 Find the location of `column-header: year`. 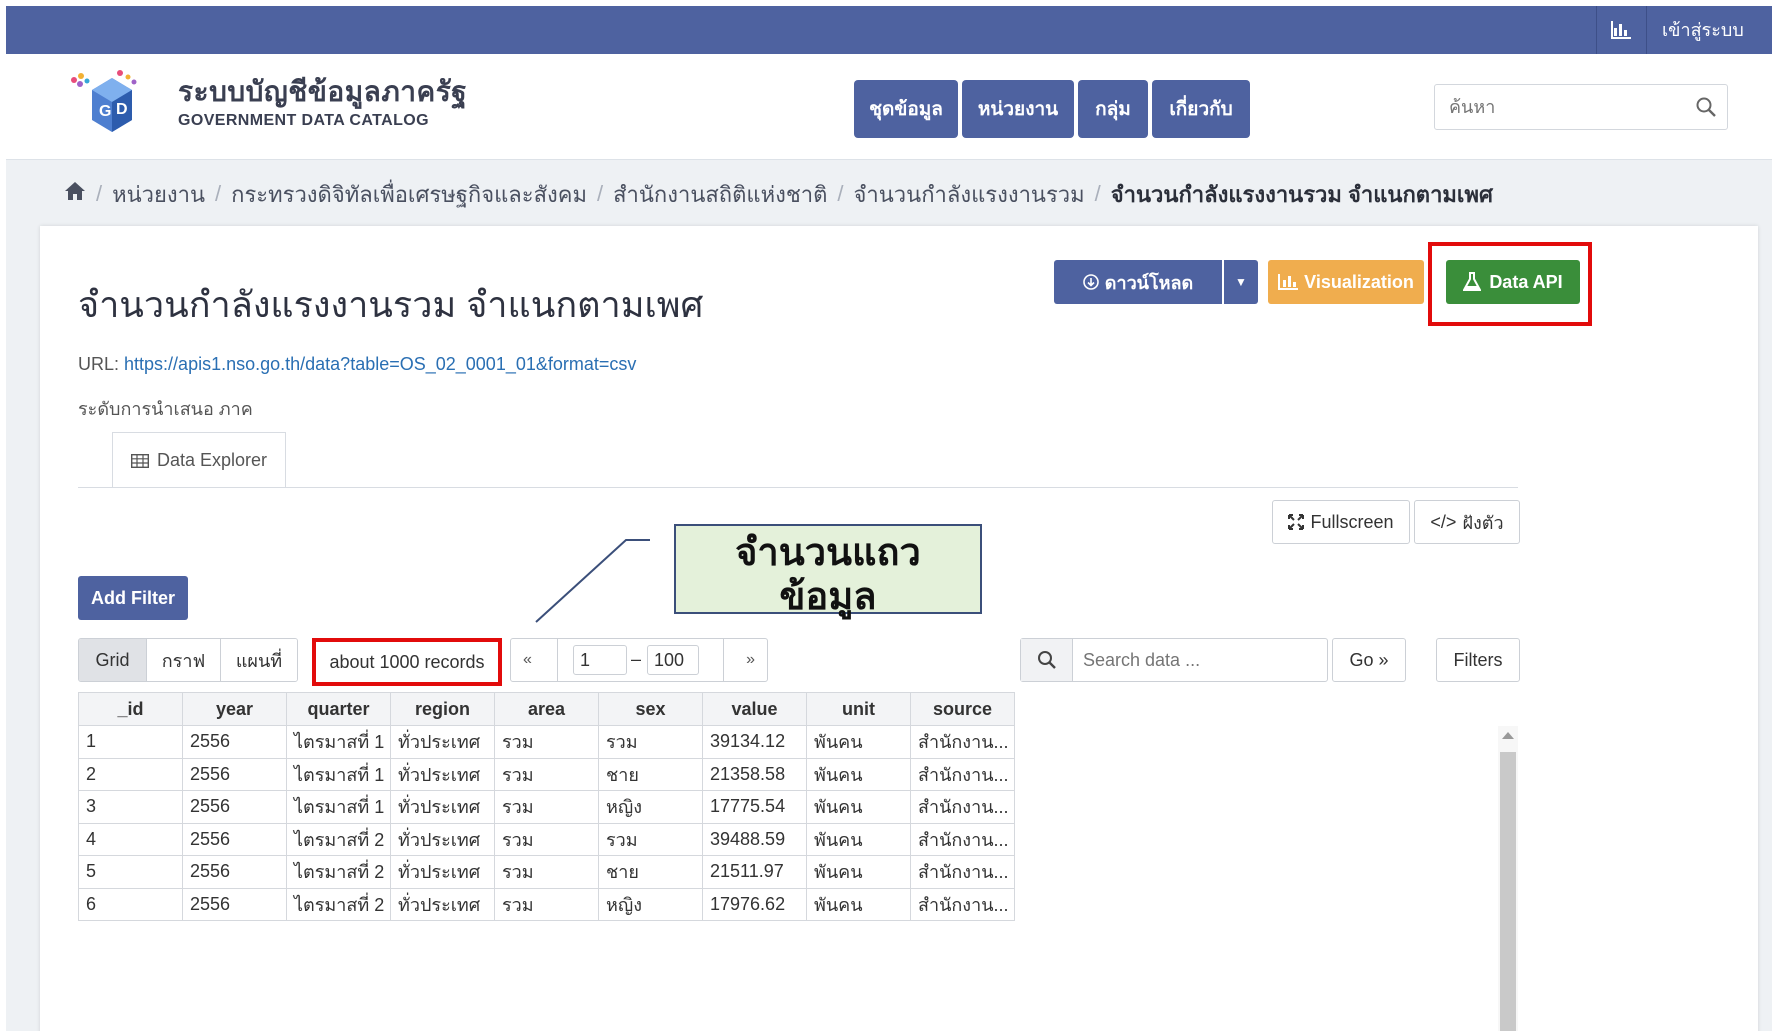

column-header: year is located at coordinates (234, 709).